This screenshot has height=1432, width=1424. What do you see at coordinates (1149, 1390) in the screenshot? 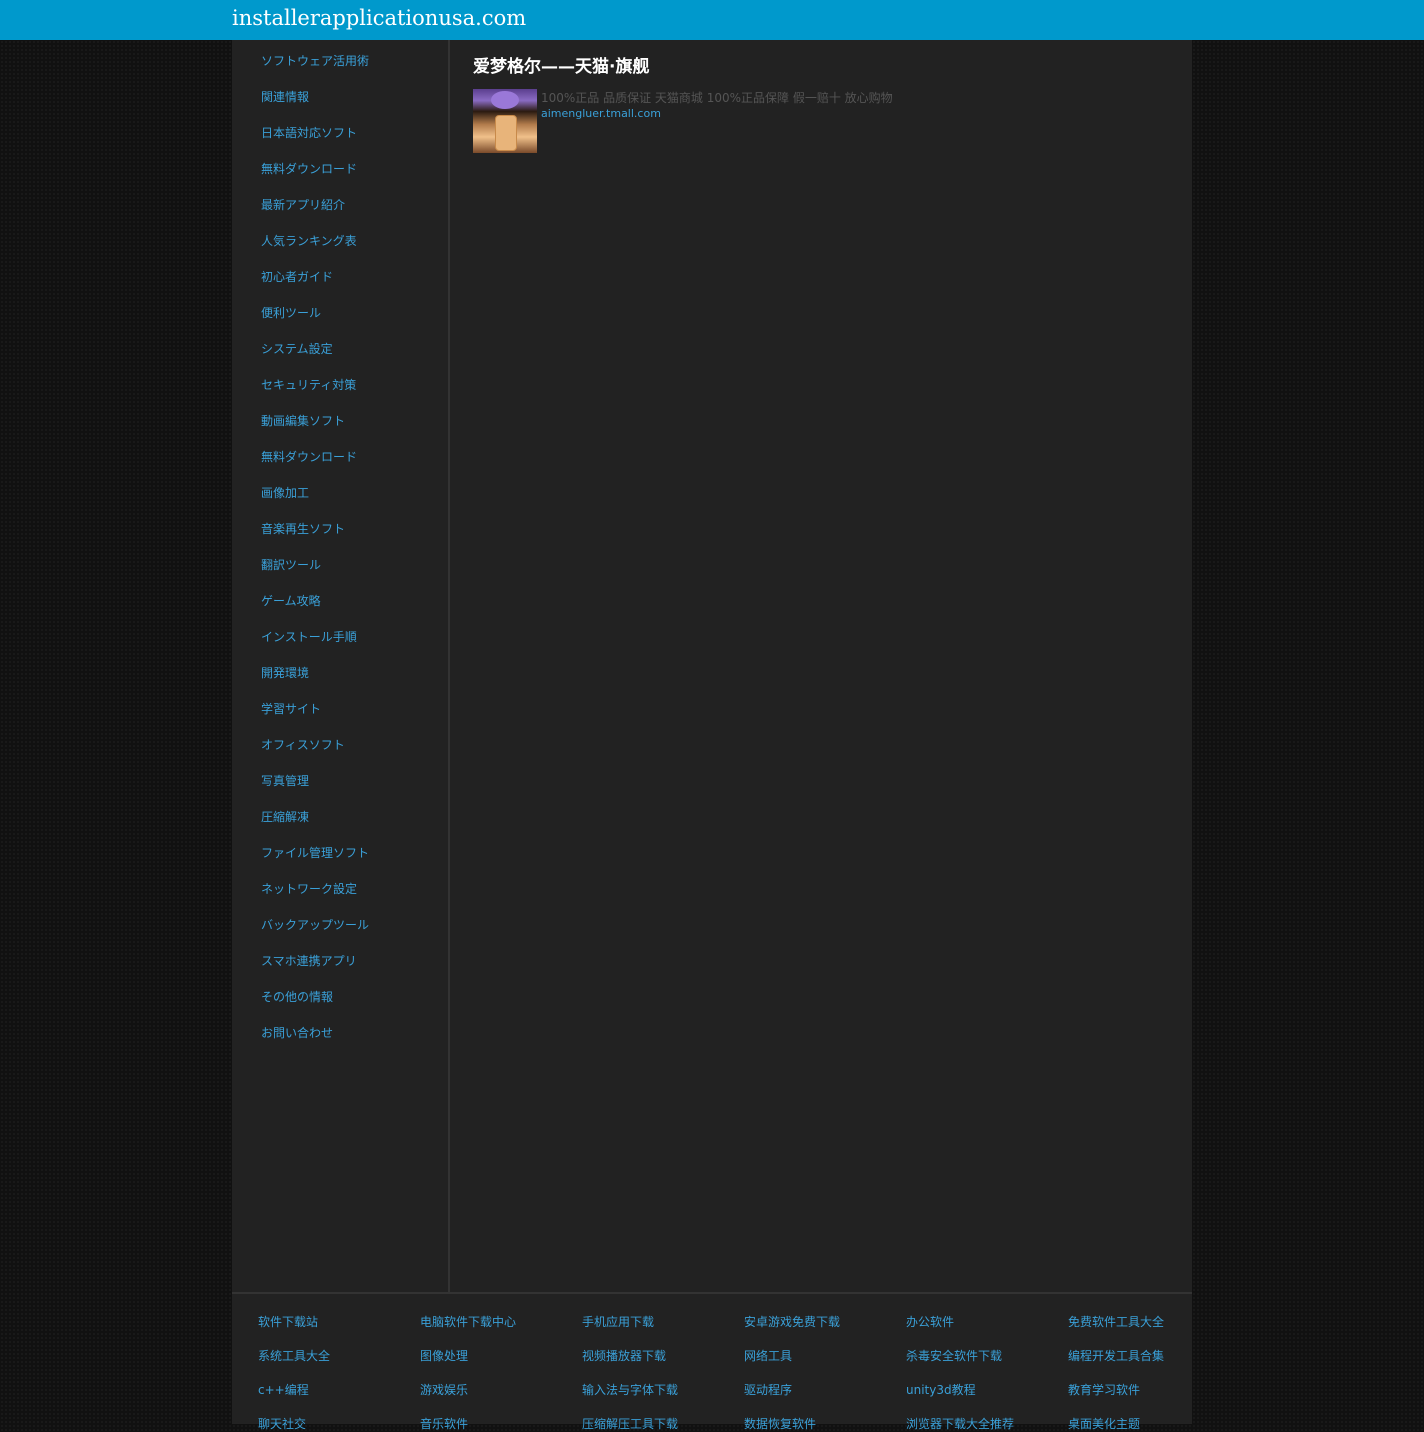
I see `footer-link: 教育学习软件` at bounding box center [1149, 1390].